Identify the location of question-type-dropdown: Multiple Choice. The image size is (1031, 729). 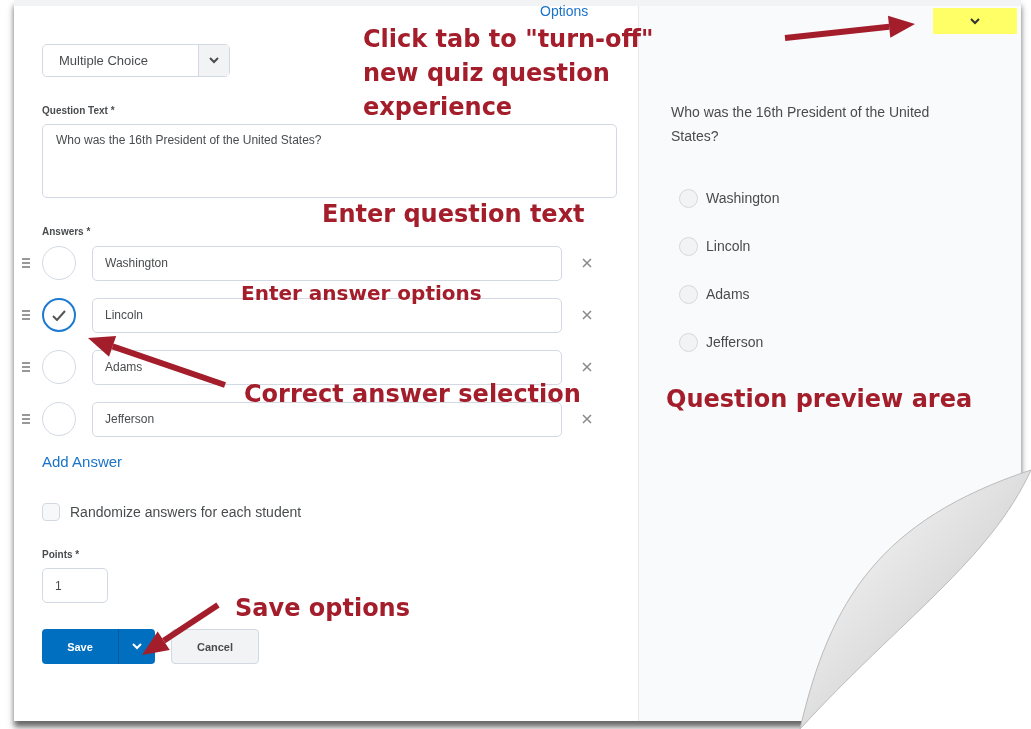
(136, 60).